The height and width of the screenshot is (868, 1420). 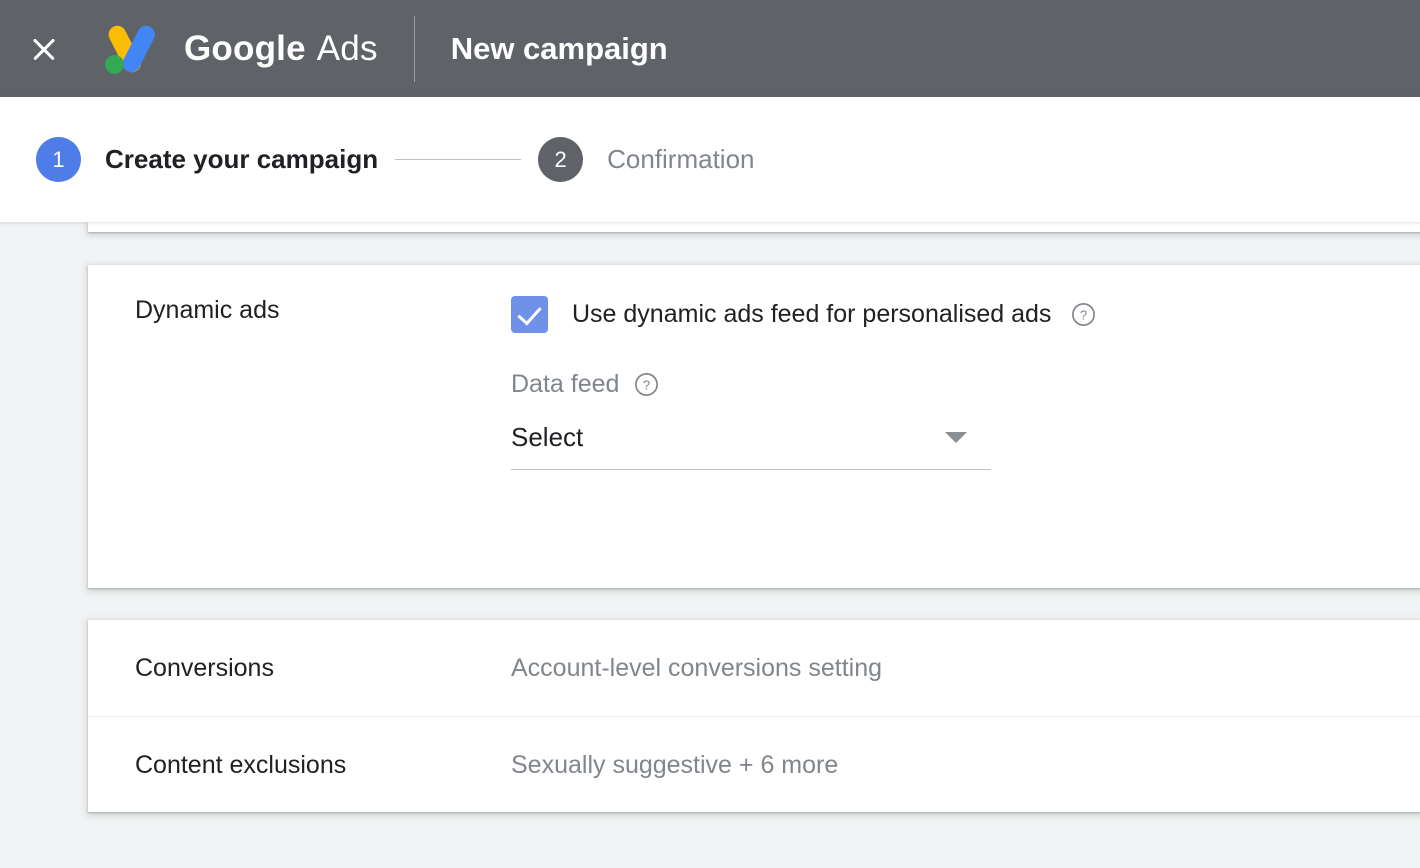 What do you see at coordinates (675, 764) in the screenshot?
I see `content-exclusions-value: Sexually suggestive + 6 more` at bounding box center [675, 764].